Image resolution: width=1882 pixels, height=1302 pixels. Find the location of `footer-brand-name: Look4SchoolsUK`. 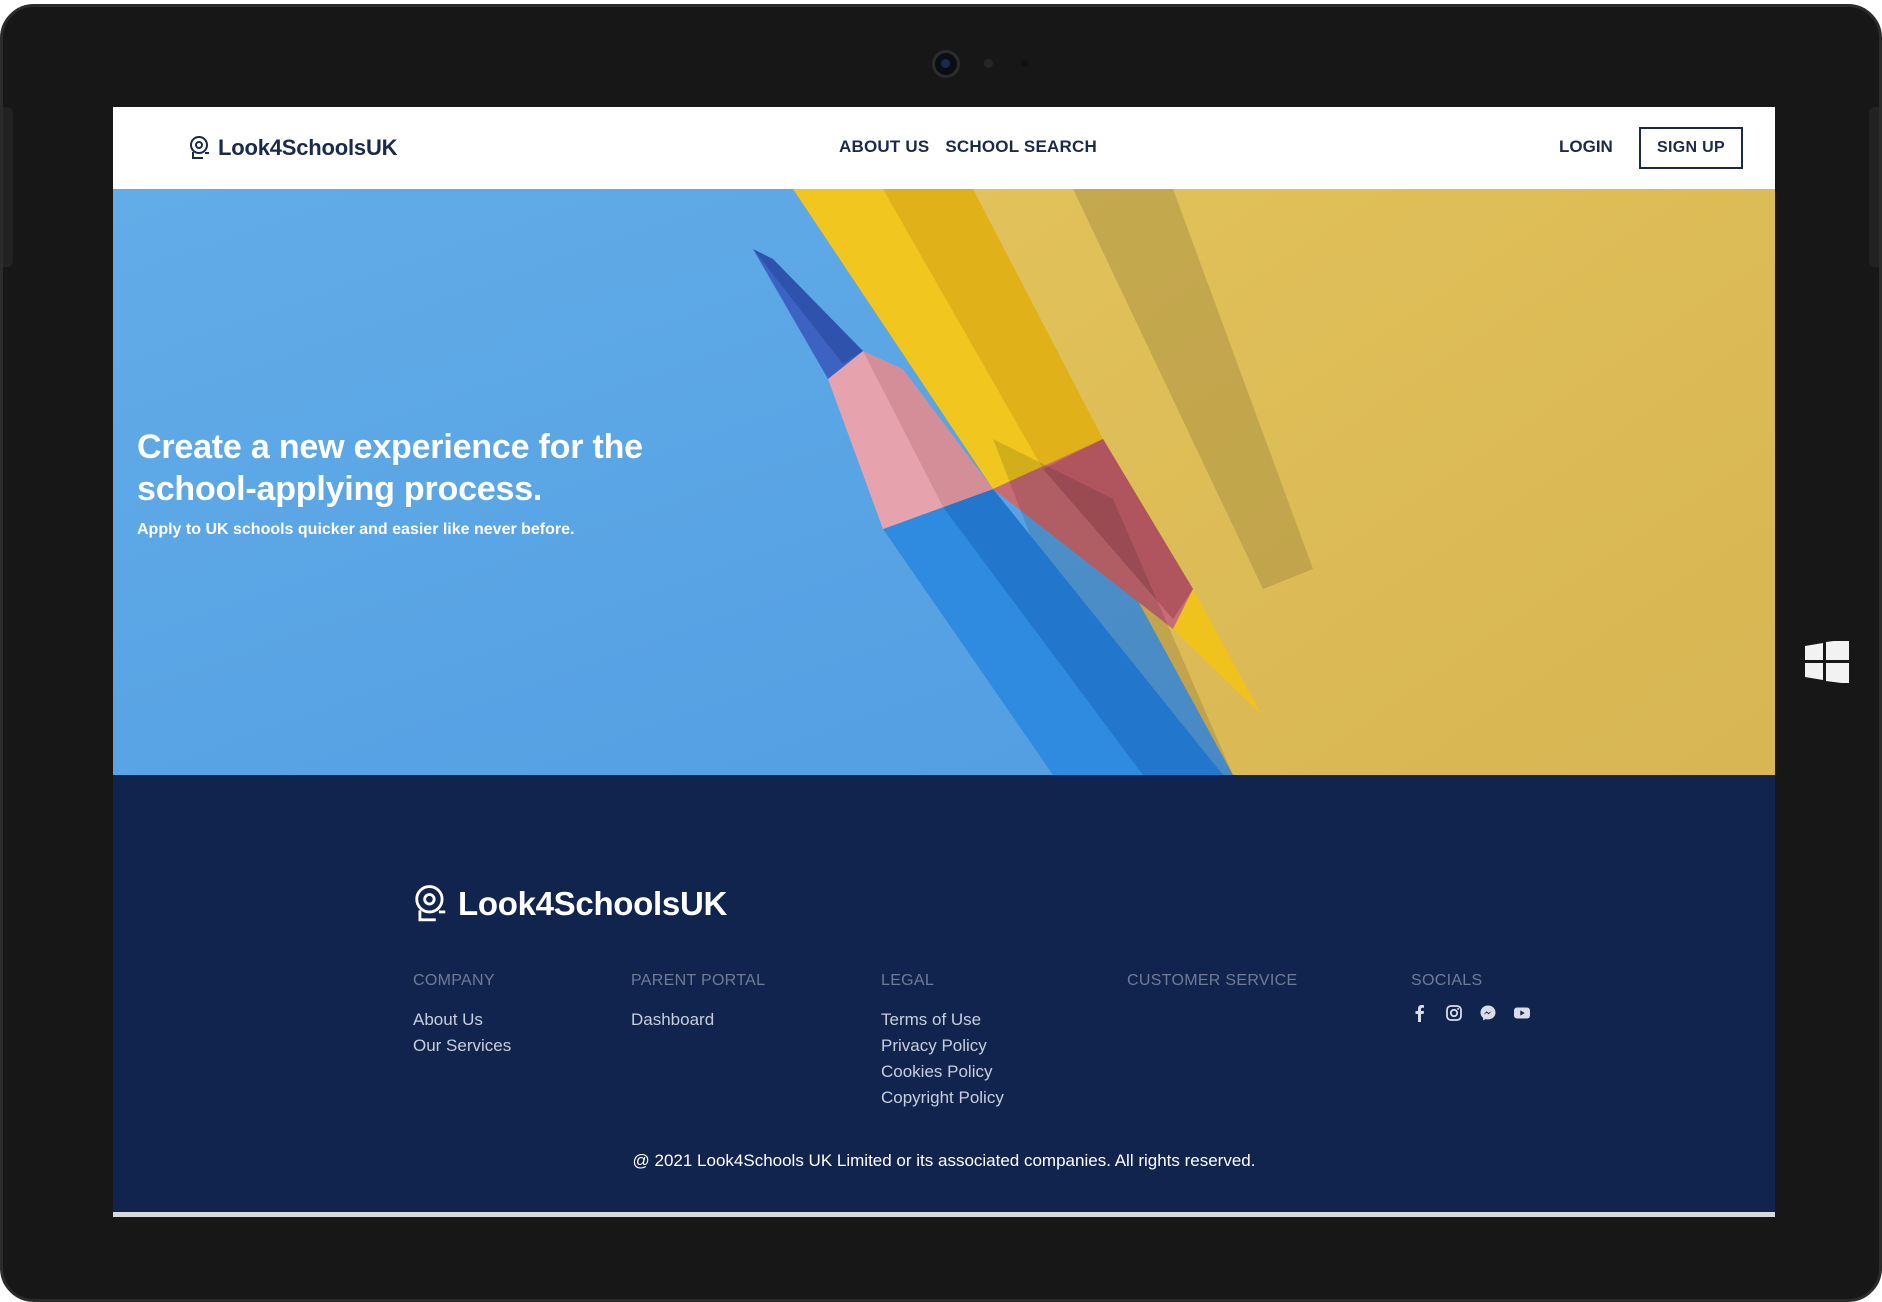

footer-brand-name: Look4SchoolsUK is located at coordinates (593, 903).